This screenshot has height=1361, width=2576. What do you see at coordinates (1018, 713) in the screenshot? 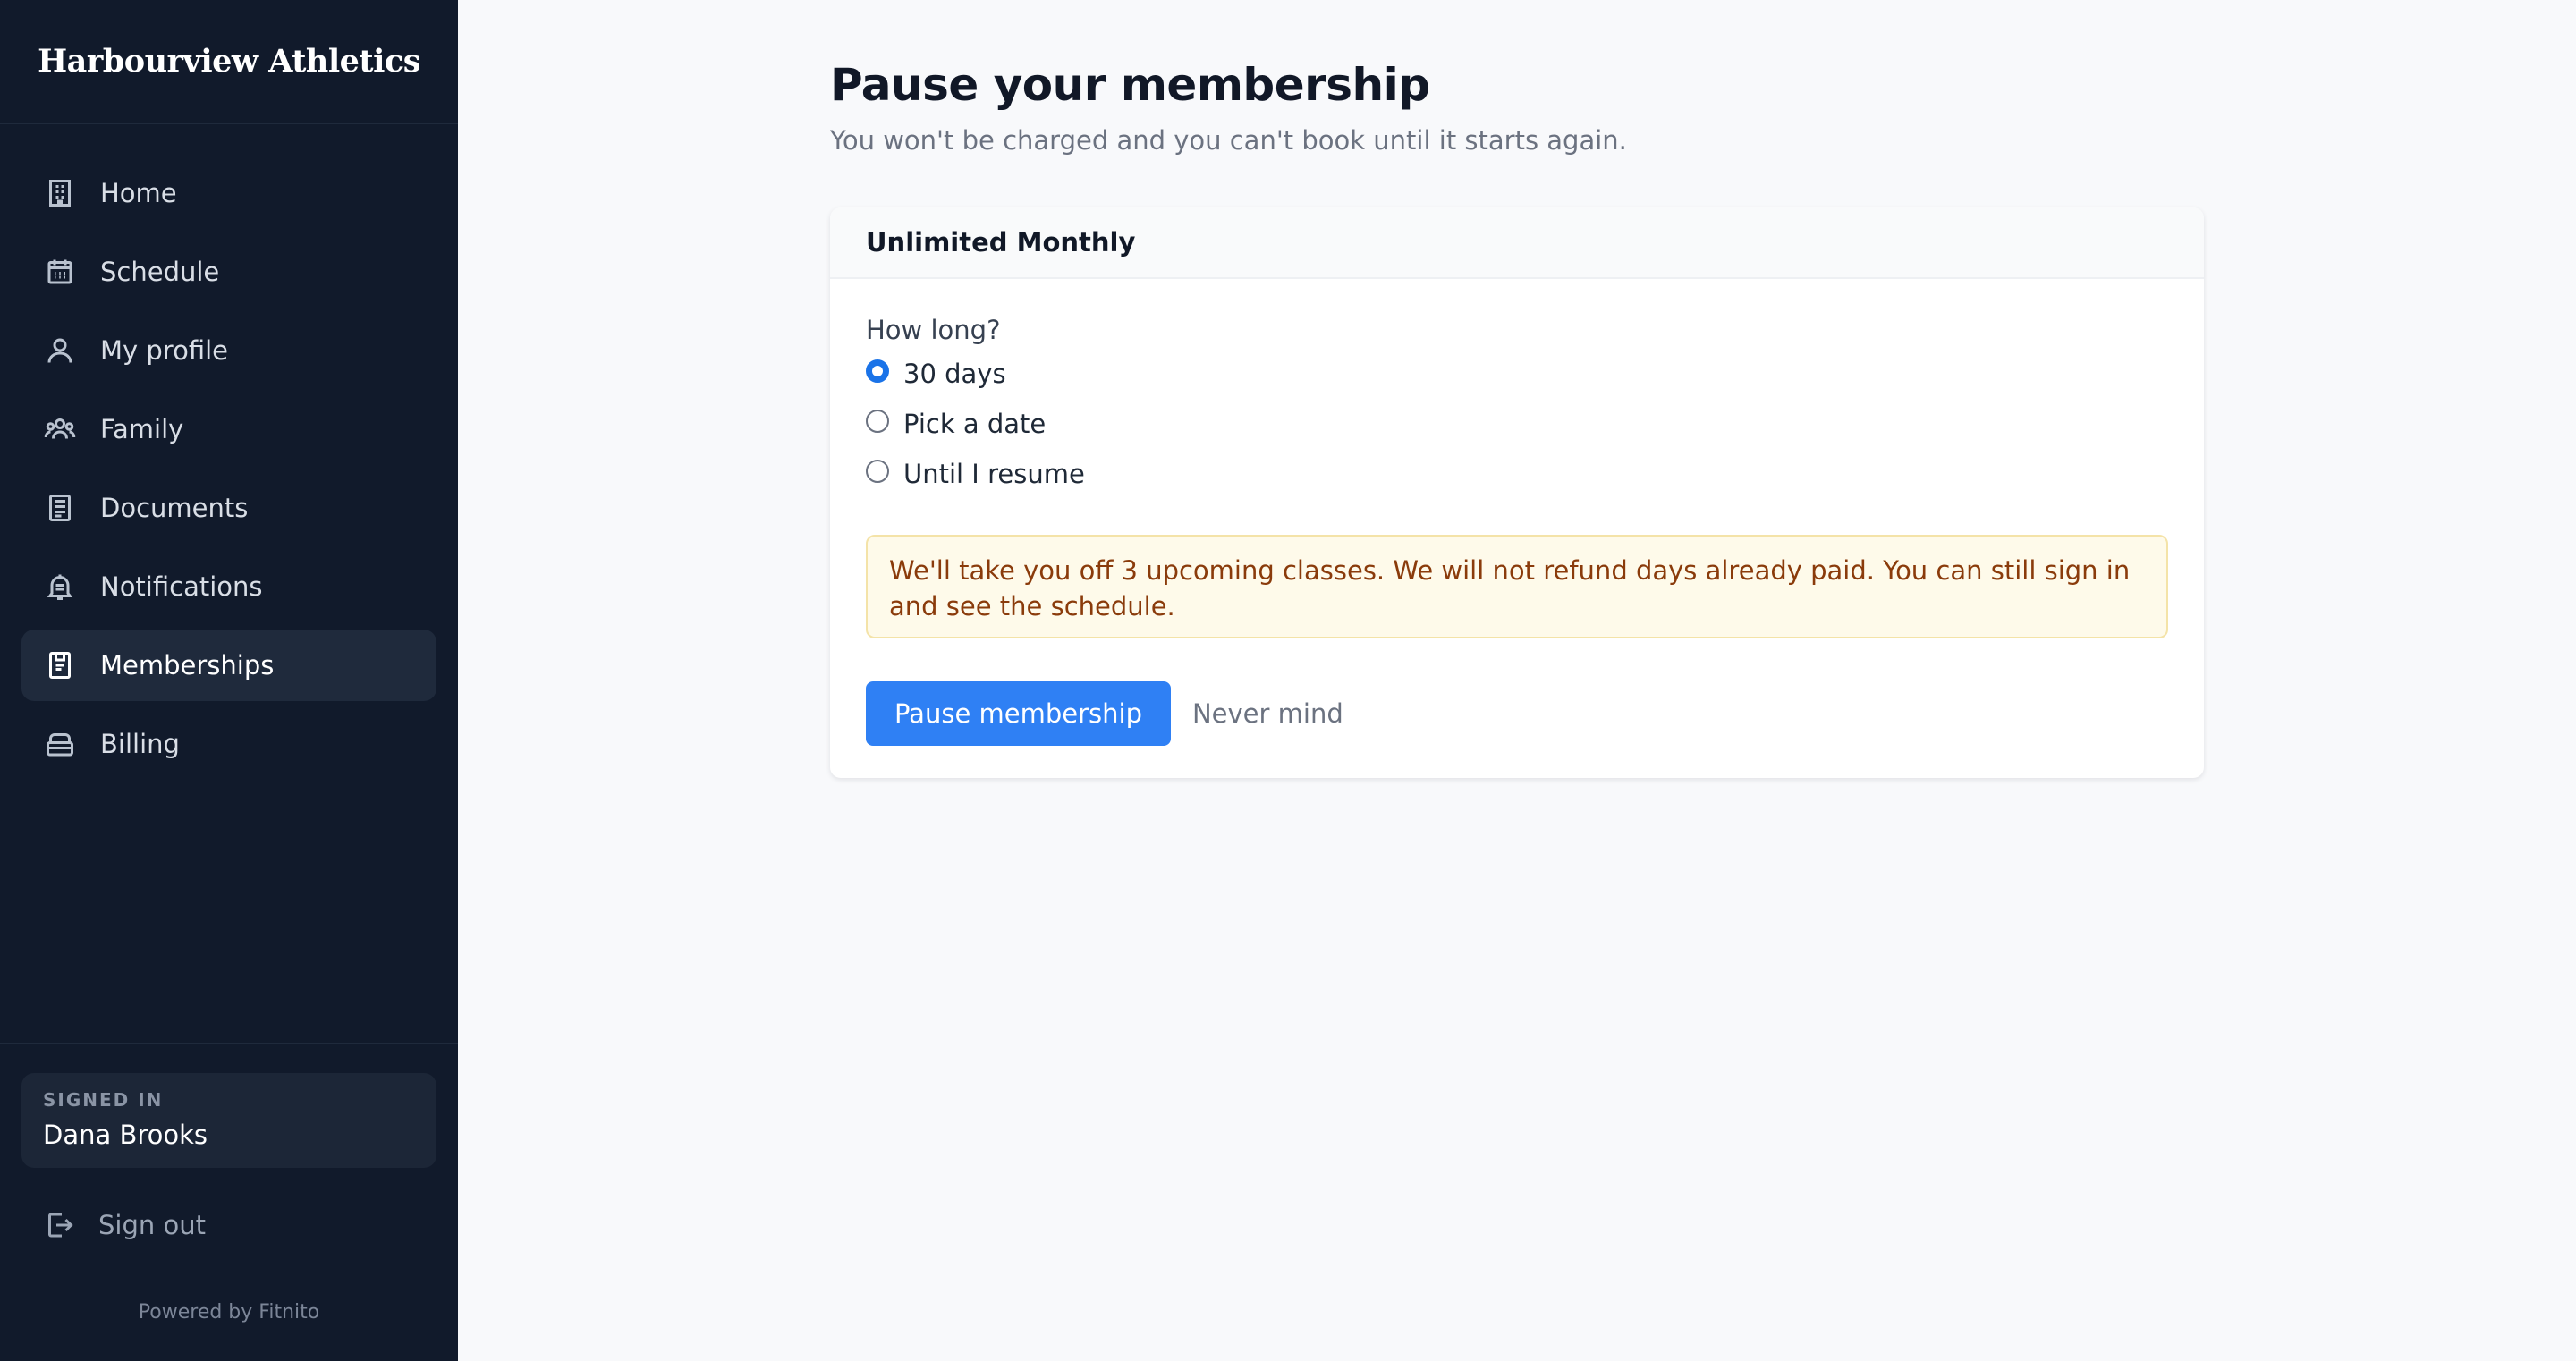
I see `pause-membership-button: Pause membership` at bounding box center [1018, 713].